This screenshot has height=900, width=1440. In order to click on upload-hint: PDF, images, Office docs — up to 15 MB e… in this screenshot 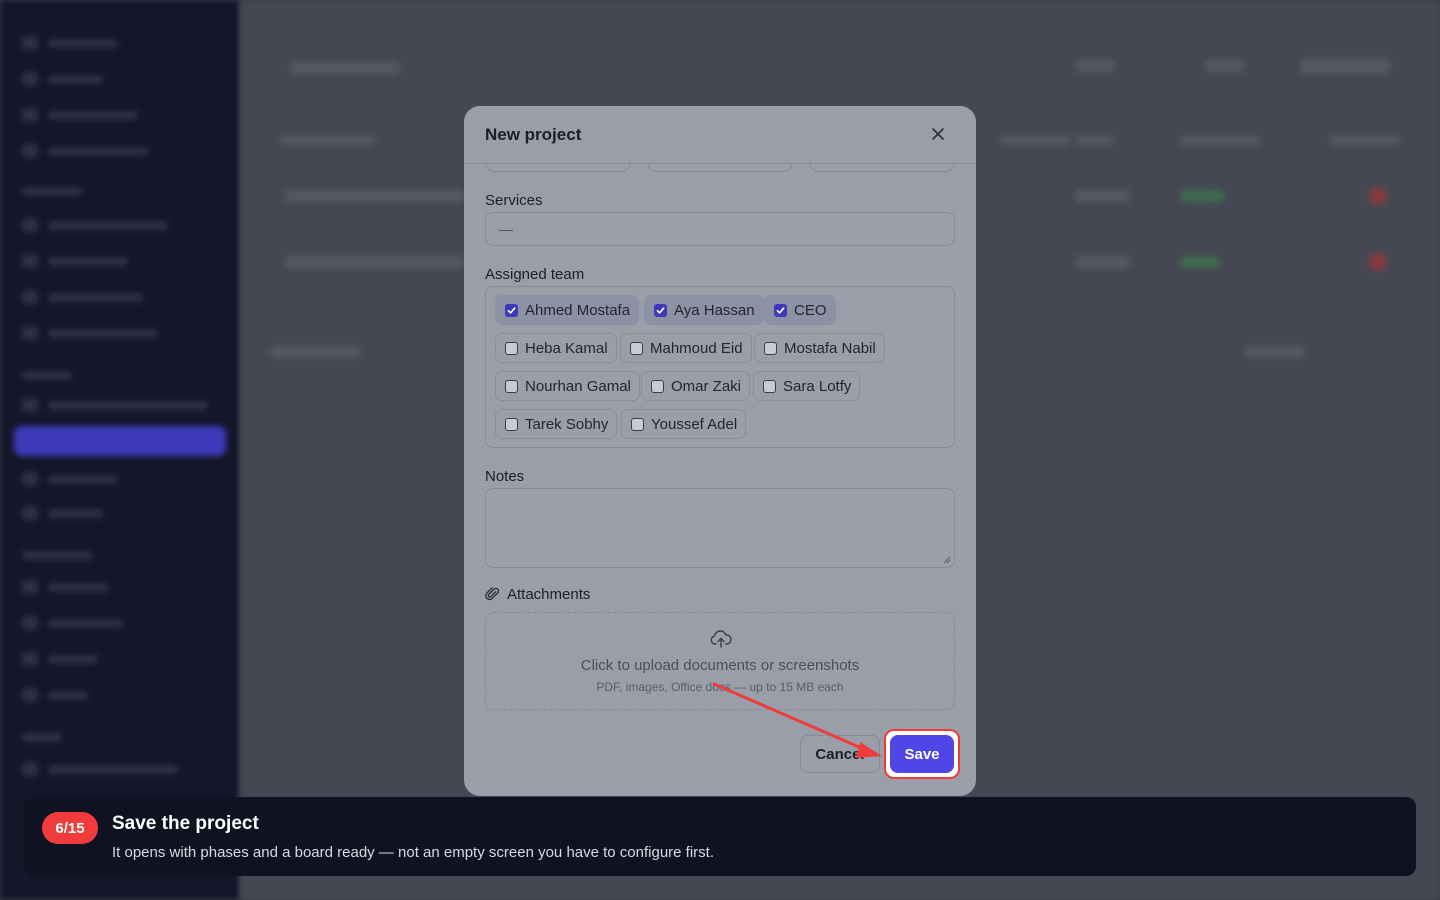, I will do `click(720, 687)`.